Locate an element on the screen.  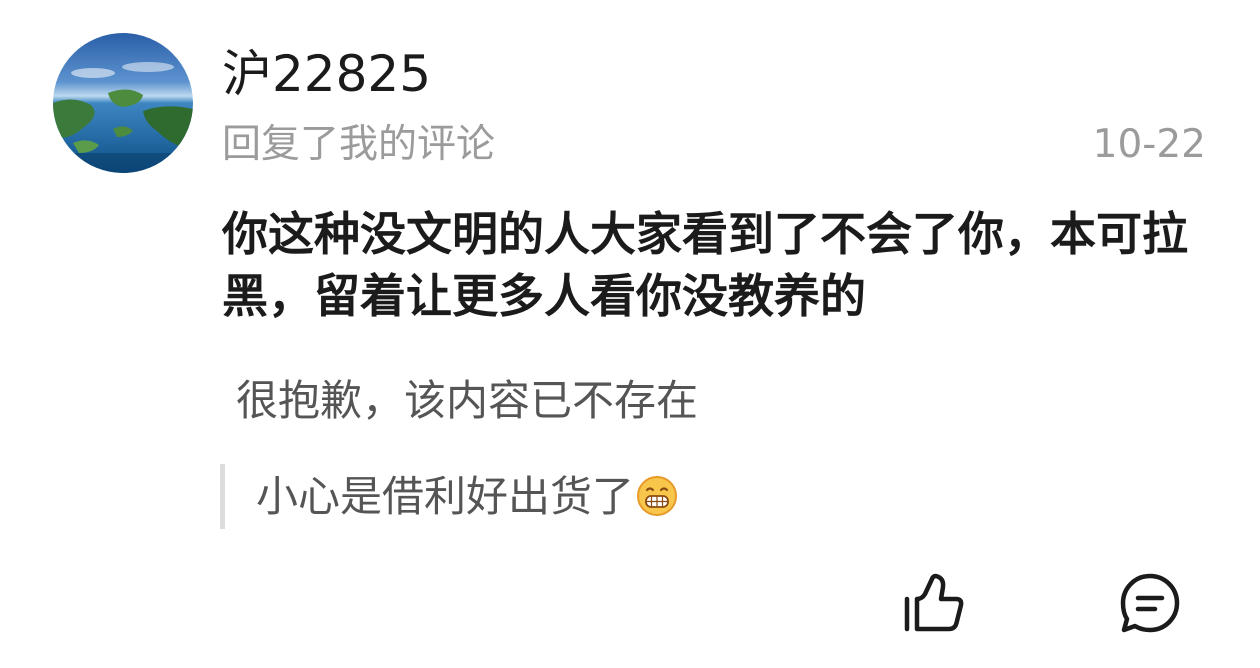
reply-subtitle: 回复了我的评论 is located at coordinates (359, 144).